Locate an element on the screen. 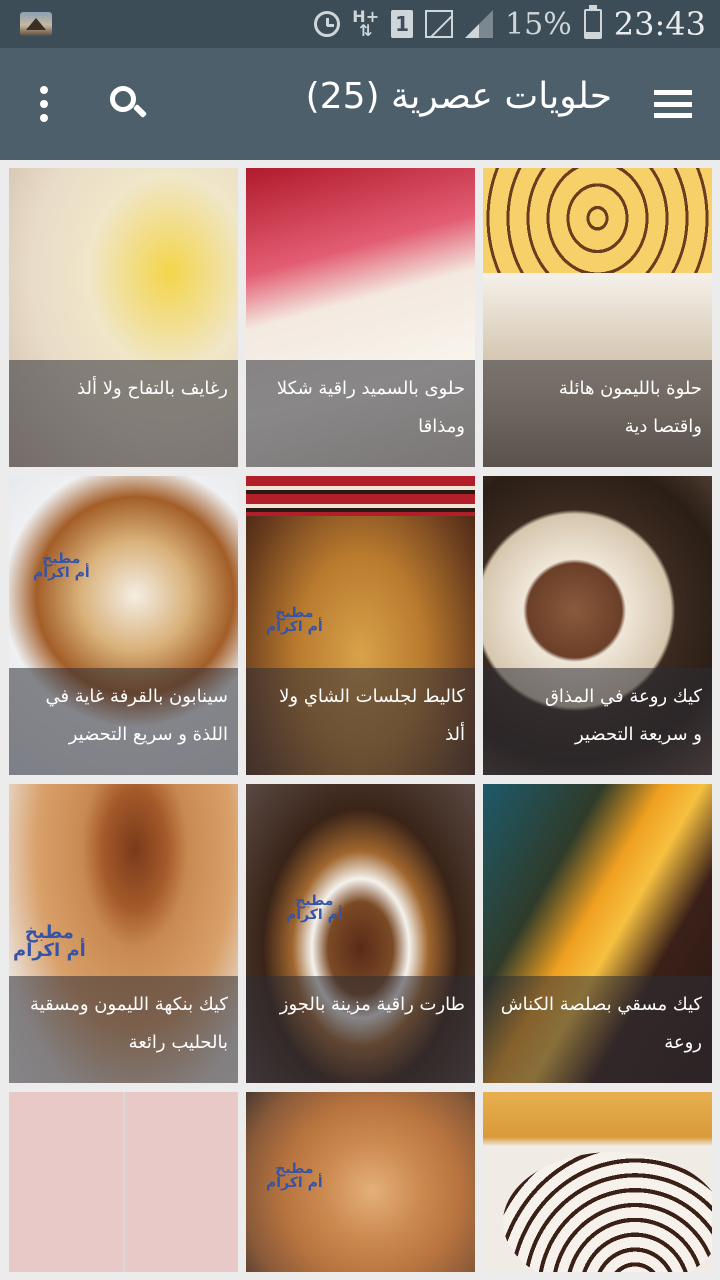 Image resolution: width=720 pixels, height=1280 pixels. clock: 23:43 is located at coordinates (659, 24).